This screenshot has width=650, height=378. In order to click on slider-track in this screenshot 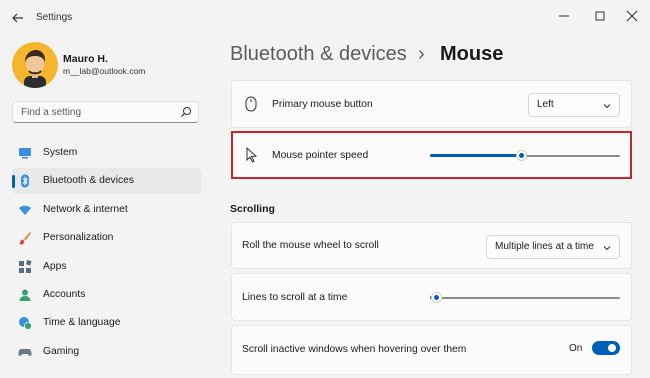, I will do `click(525, 298)`.